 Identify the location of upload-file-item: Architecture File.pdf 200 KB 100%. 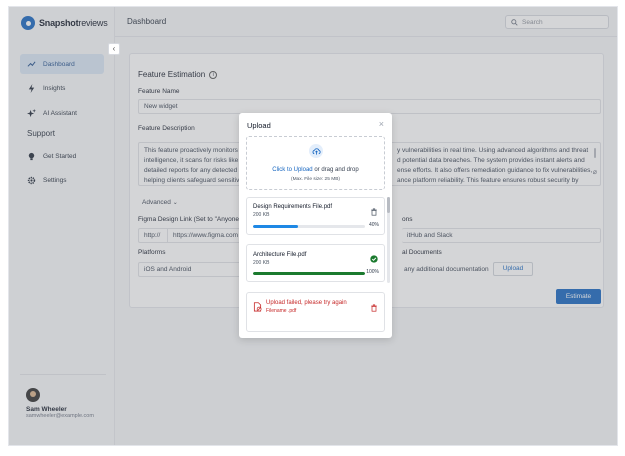
(315, 263).